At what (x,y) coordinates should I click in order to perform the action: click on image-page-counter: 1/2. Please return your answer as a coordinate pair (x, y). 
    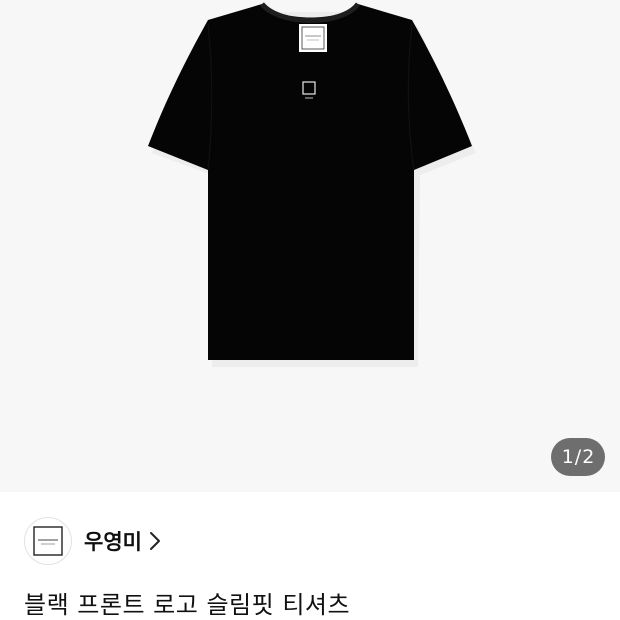
    Looking at the image, I should click on (578, 457).